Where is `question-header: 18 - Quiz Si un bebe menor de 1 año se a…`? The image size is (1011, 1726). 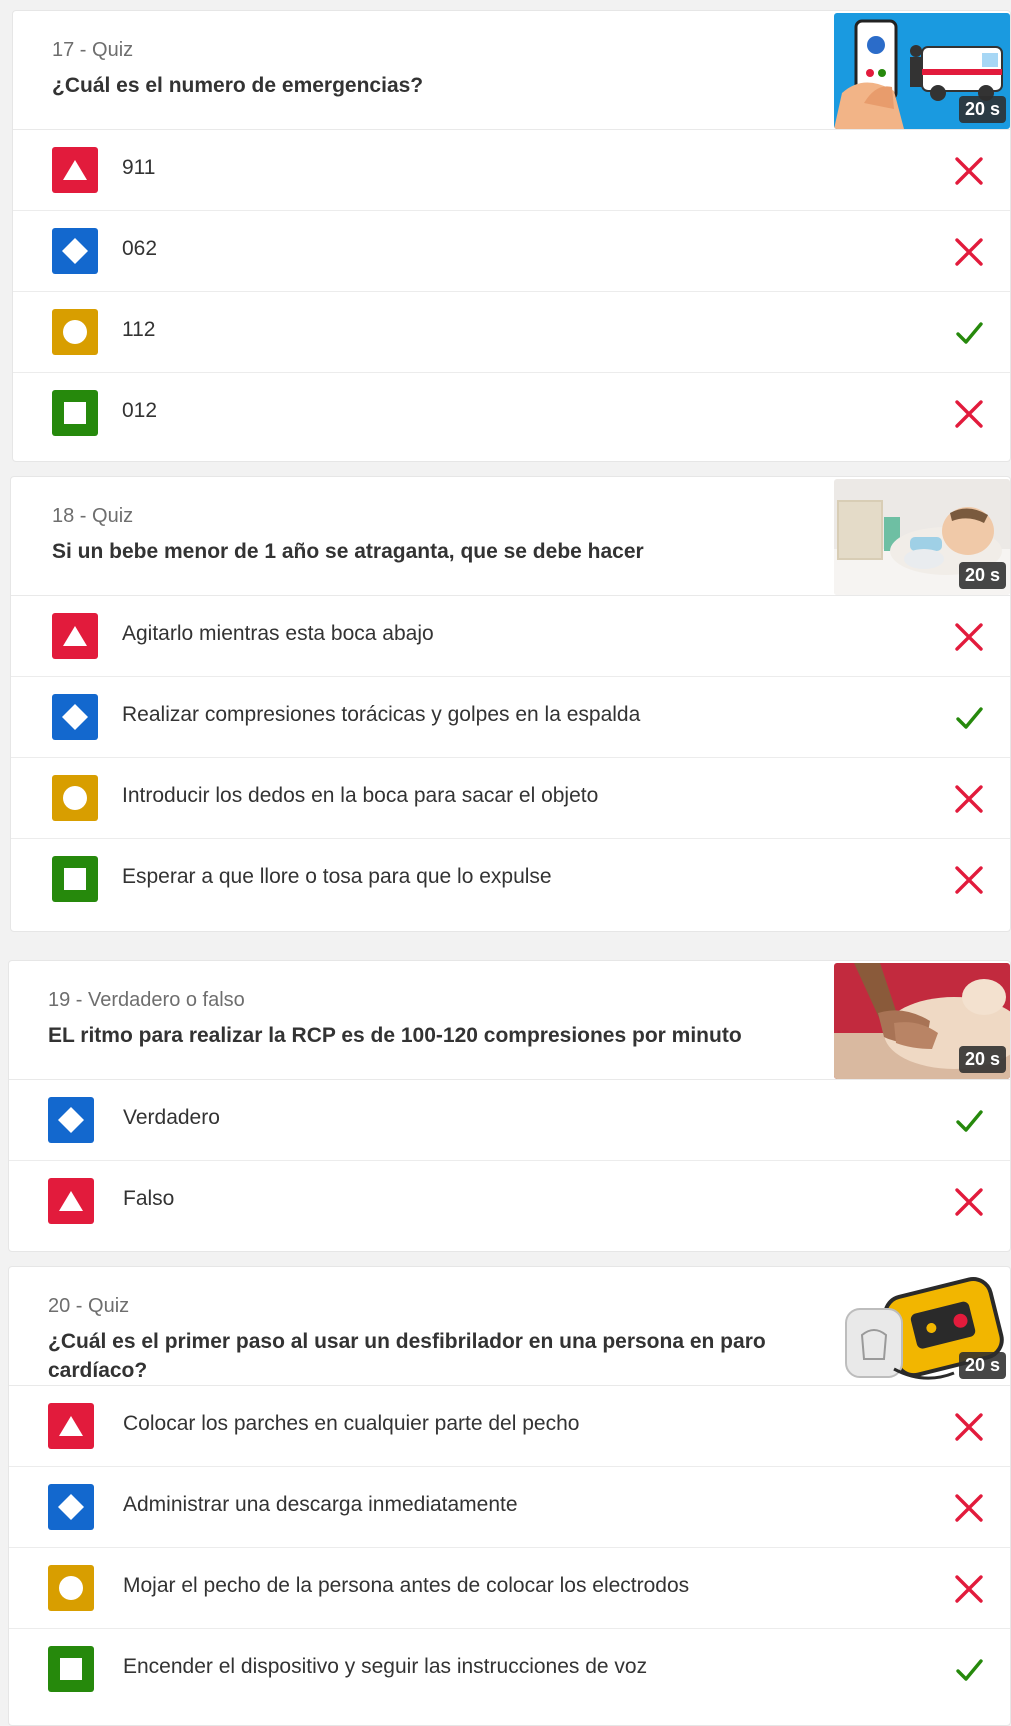 question-header: 18 - Quiz Si un bebe menor de 1 año se a… is located at coordinates (510, 536).